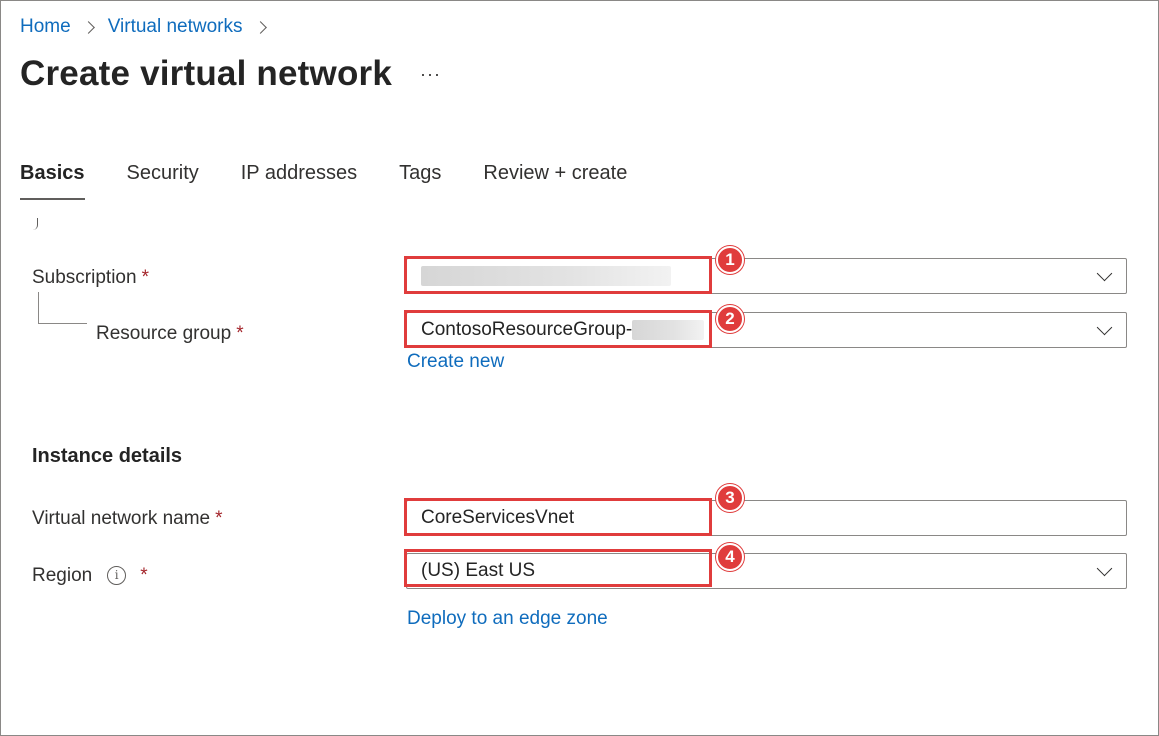  Describe the element at coordinates (52, 179) in the screenshot. I see `tab-basics: Basics` at that location.